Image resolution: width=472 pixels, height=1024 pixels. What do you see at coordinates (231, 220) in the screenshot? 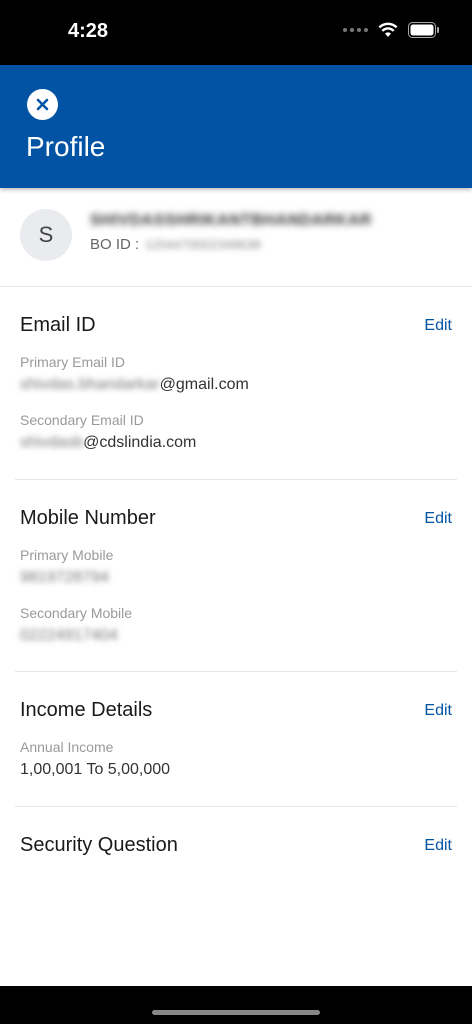
I see `user-name: SHIVDASSHRIKANTBHANDARKAR` at bounding box center [231, 220].